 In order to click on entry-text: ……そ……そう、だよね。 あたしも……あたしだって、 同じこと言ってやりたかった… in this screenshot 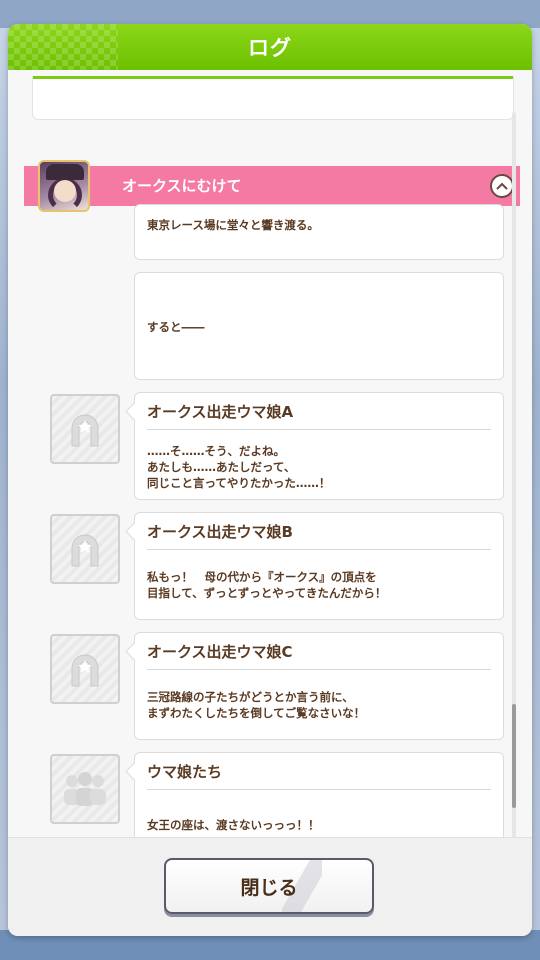, I will do `click(239, 467)`.